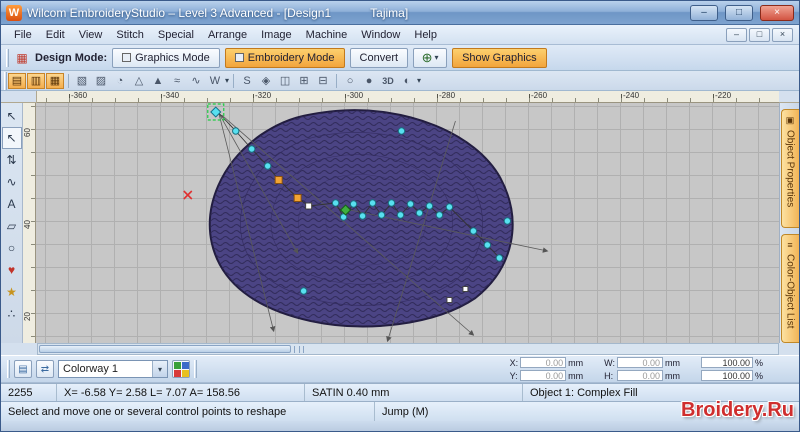 The width and height of the screenshot is (800, 432). Describe the element at coordinates (499, 57) in the screenshot. I see `show-graphics-button: Show Graphics` at that location.